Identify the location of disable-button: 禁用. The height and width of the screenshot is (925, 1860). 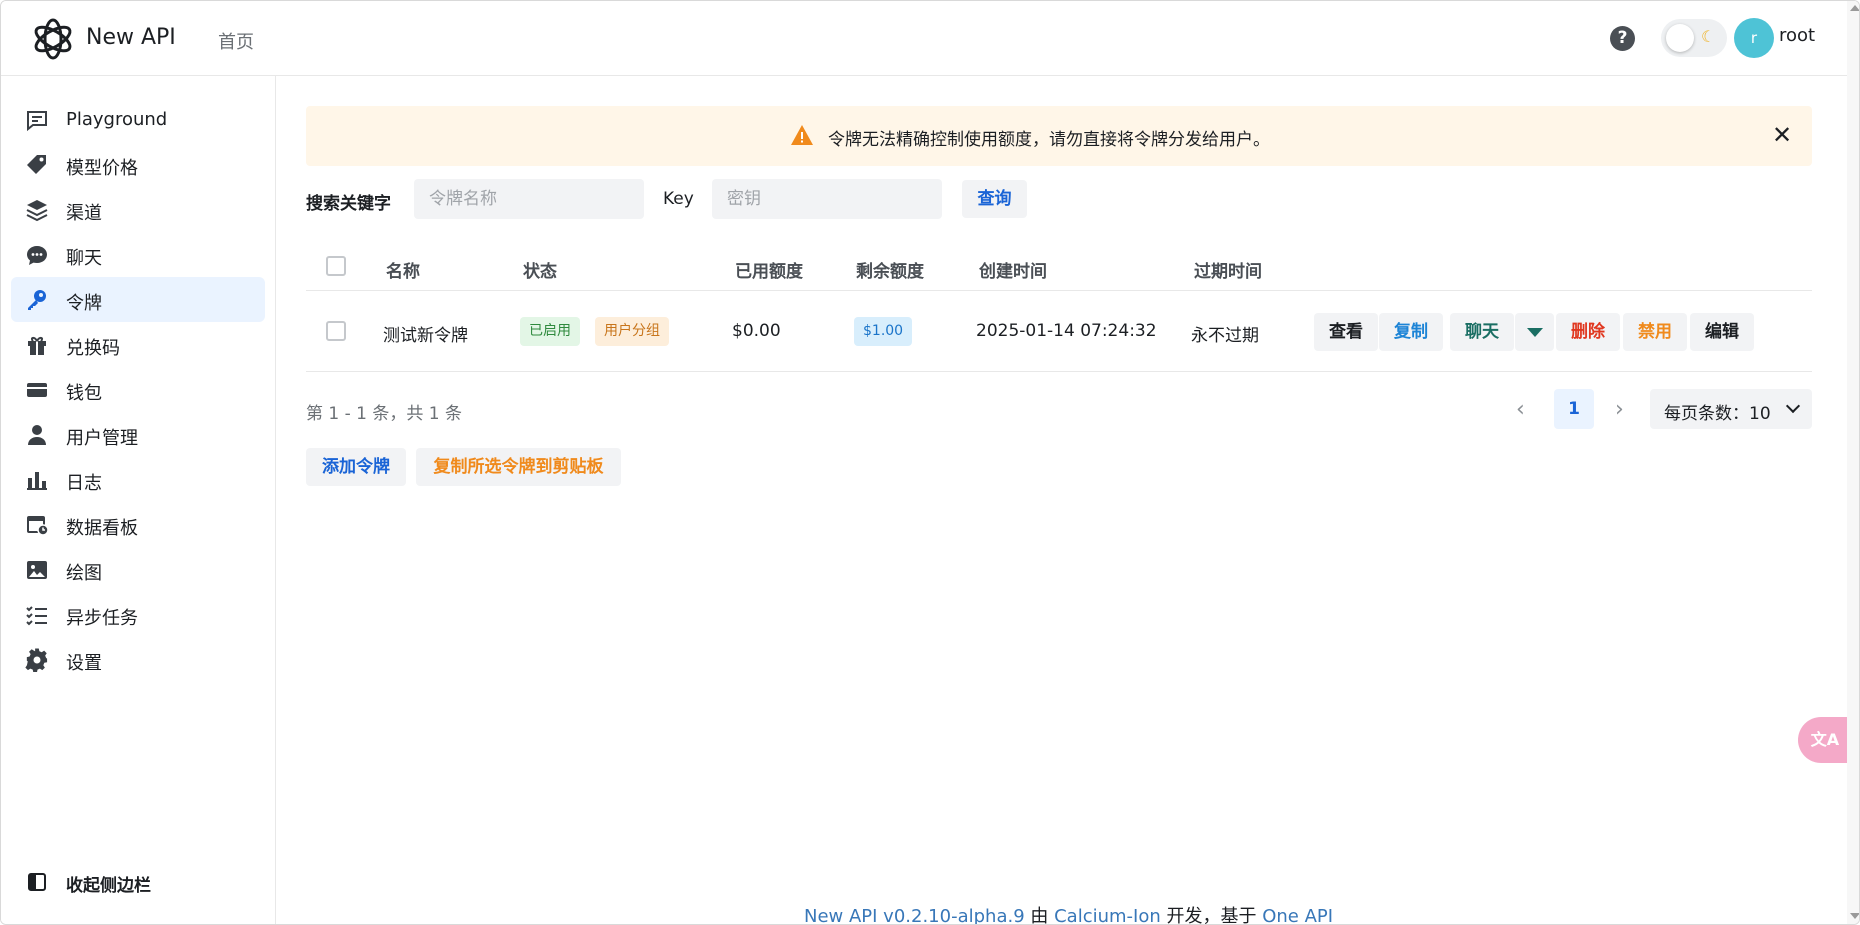
(1655, 332).